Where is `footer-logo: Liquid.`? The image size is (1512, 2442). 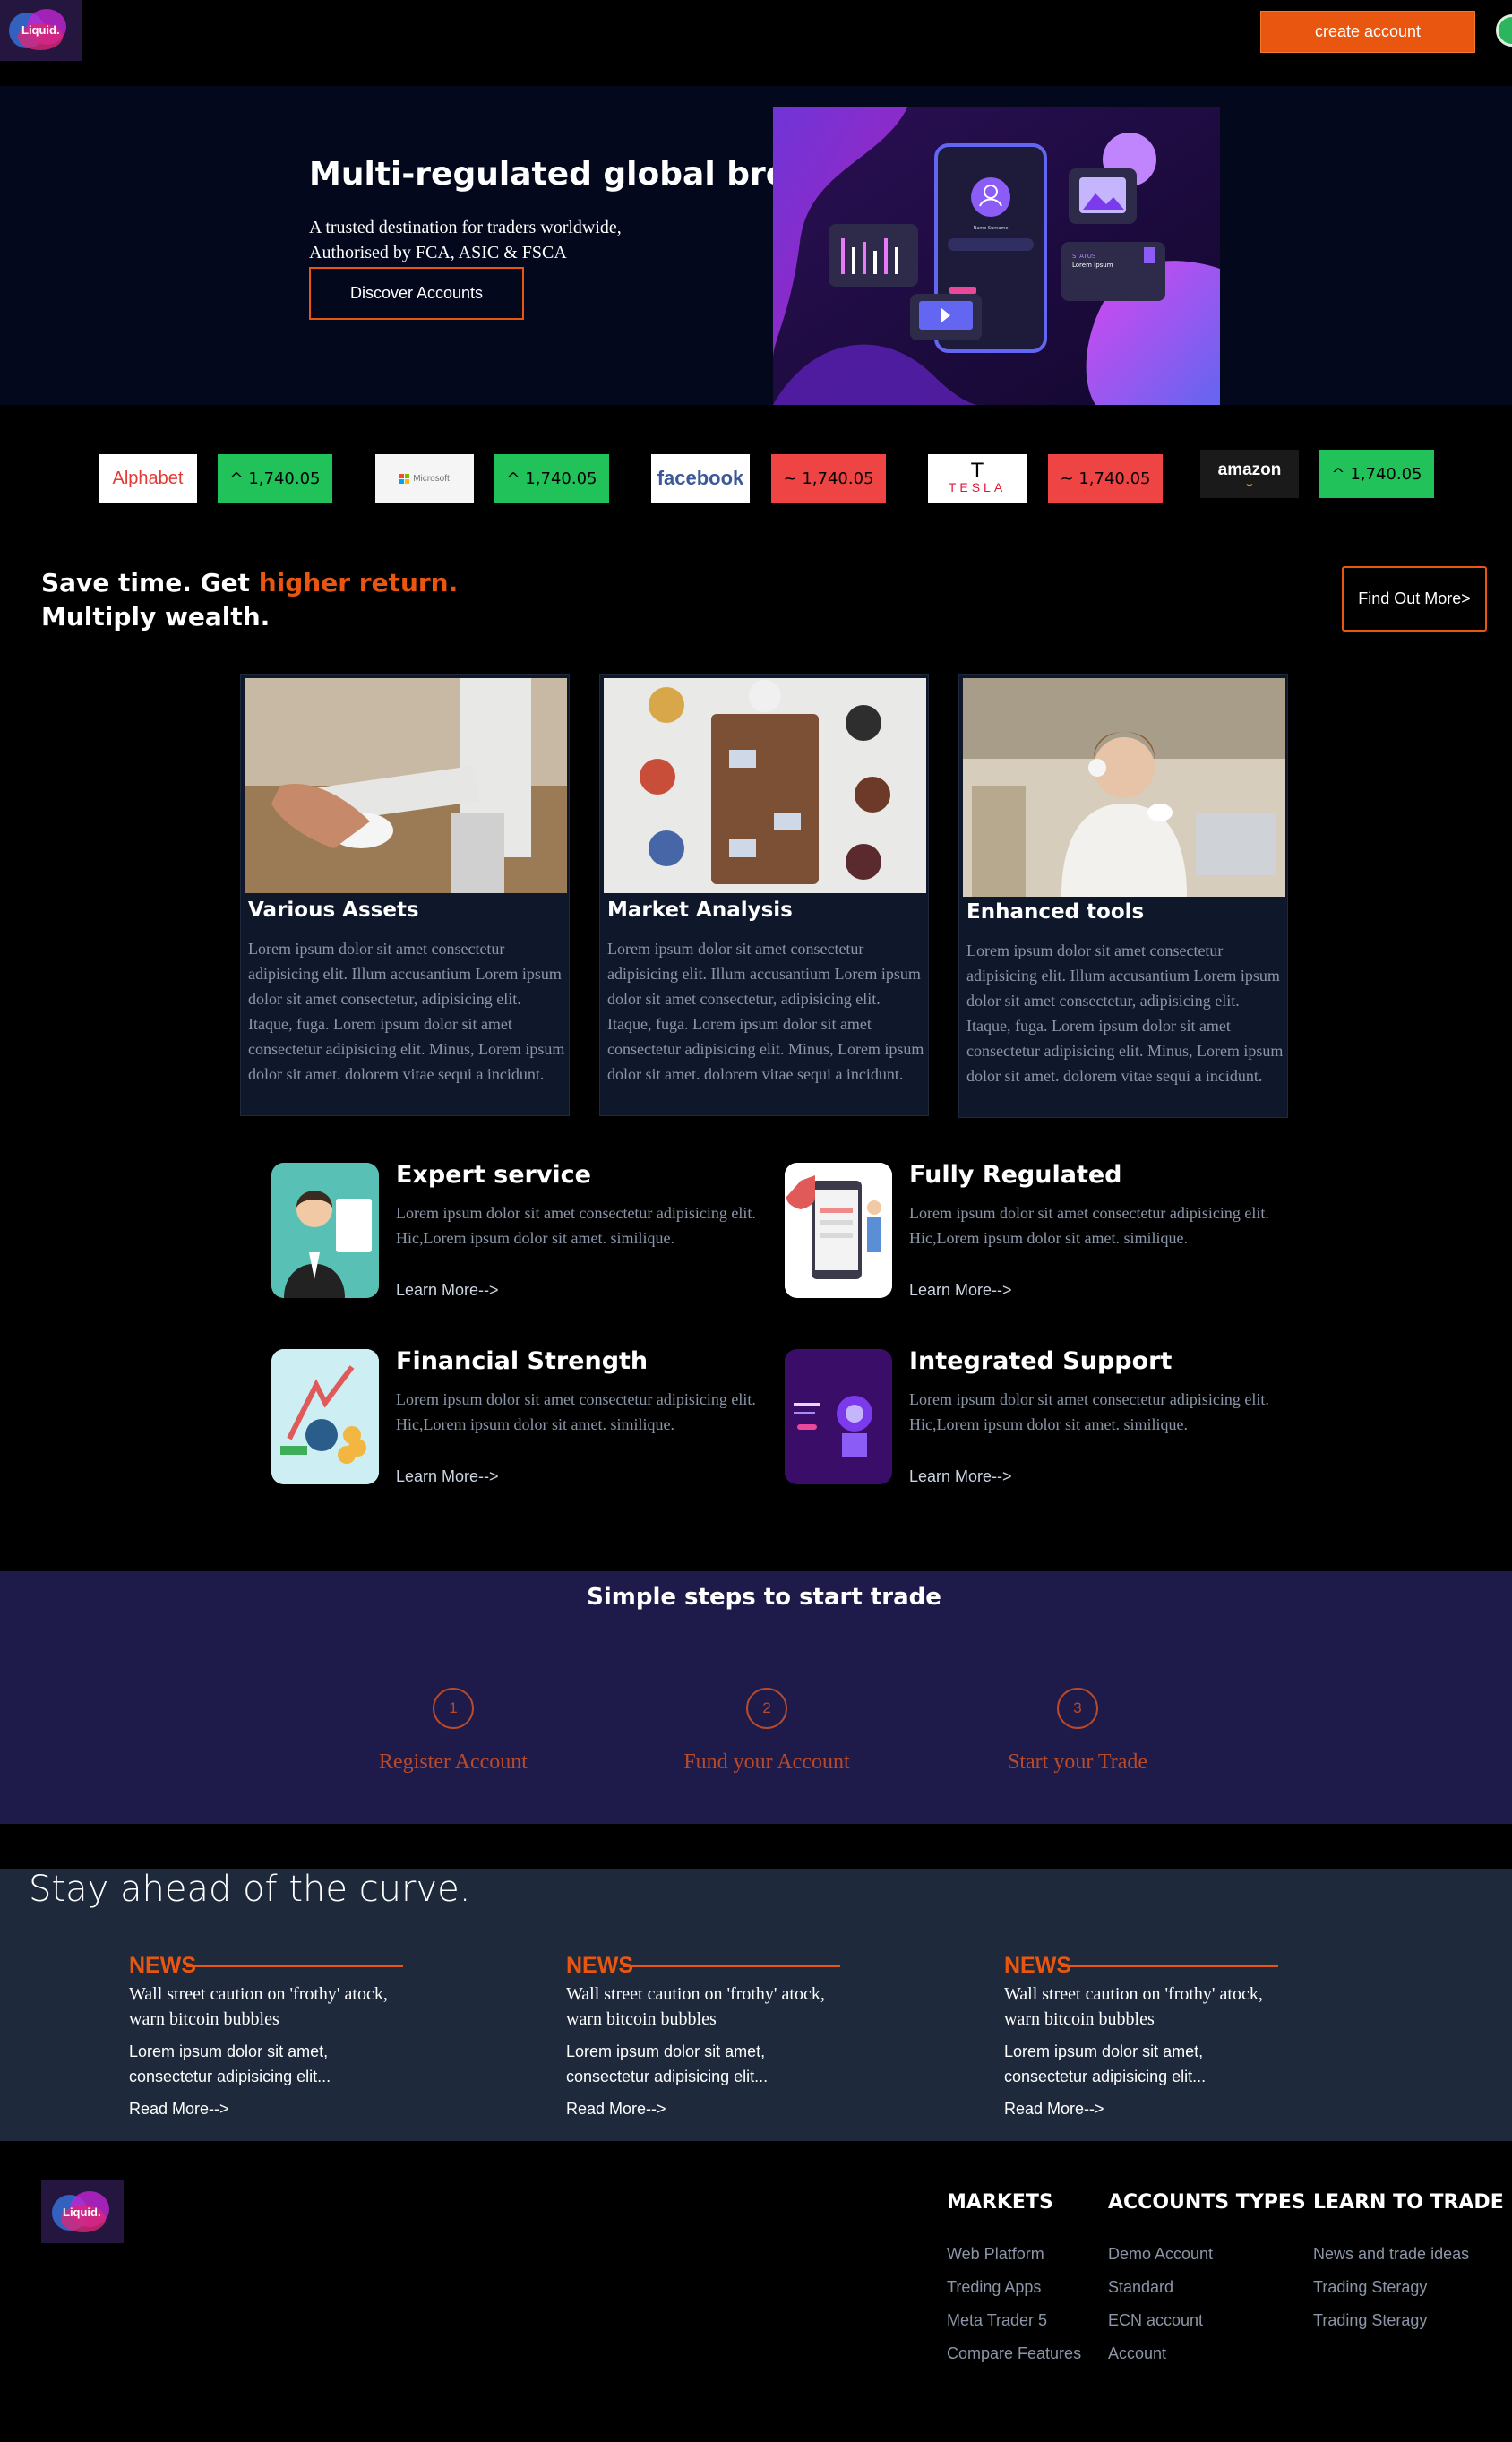 footer-logo: Liquid. is located at coordinates (83, 2211).